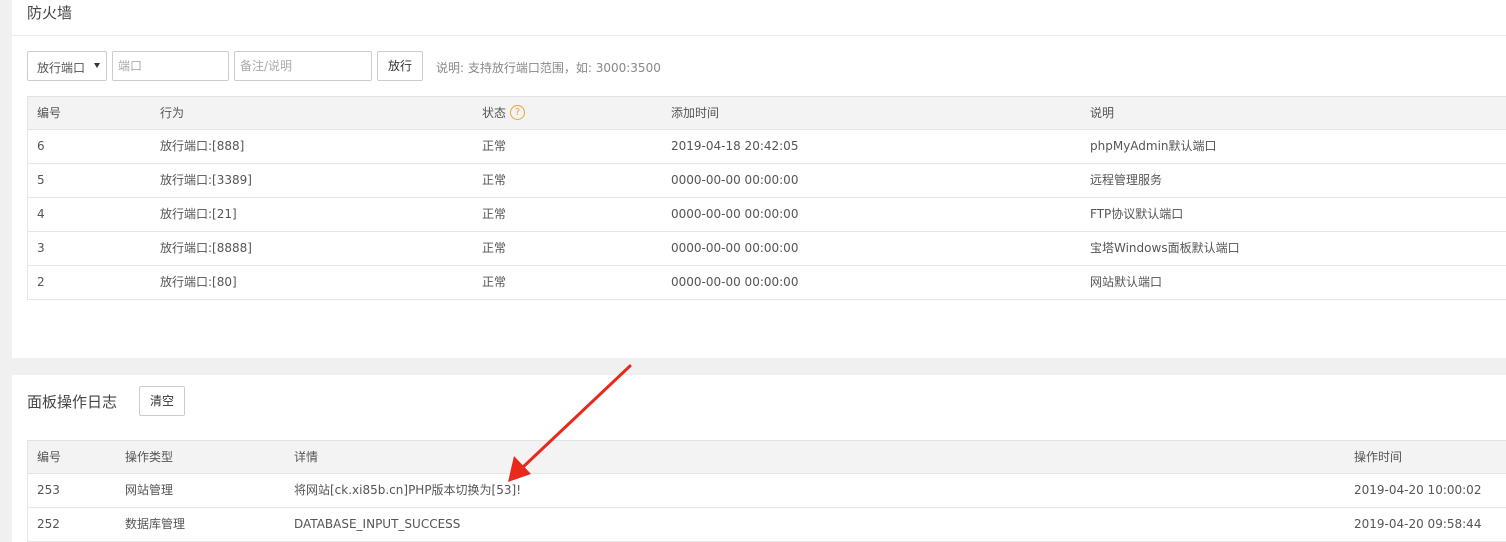  I want to click on row-time: 2019-04-18 20:42:05, so click(735, 146).